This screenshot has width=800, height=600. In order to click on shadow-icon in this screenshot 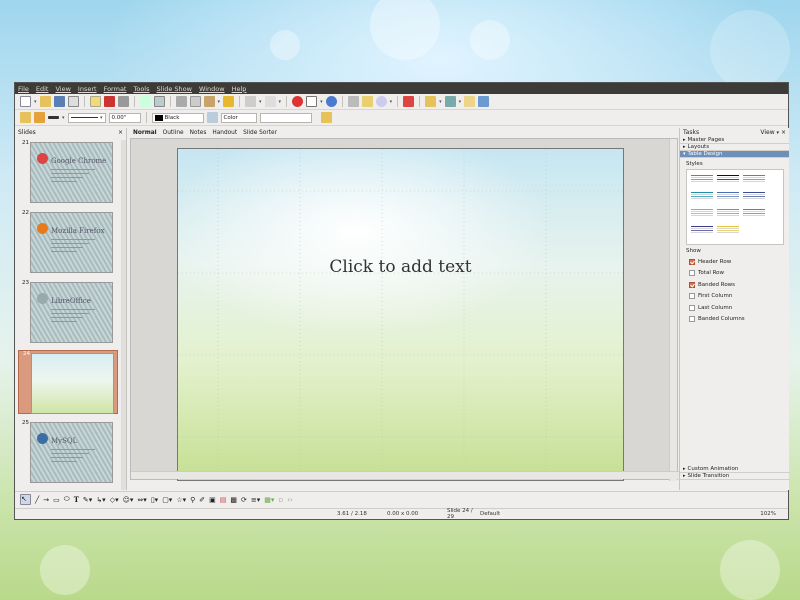, I will do `click(326, 117)`.